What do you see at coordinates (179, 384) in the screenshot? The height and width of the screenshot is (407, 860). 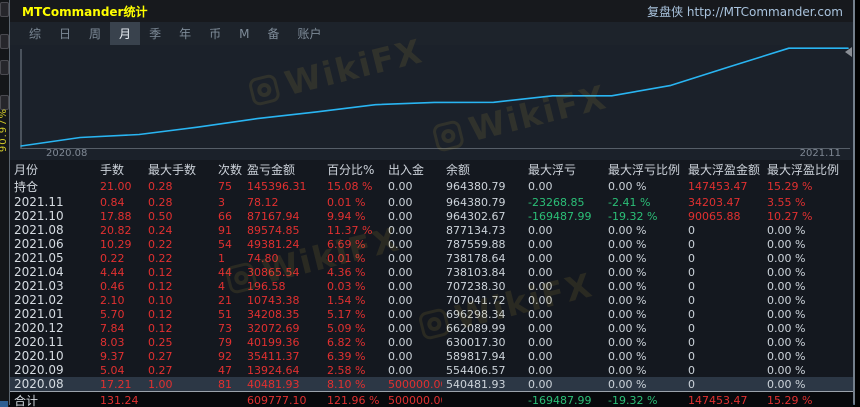 I see `cell-max-lots: 1.00` at bounding box center [179, 384].